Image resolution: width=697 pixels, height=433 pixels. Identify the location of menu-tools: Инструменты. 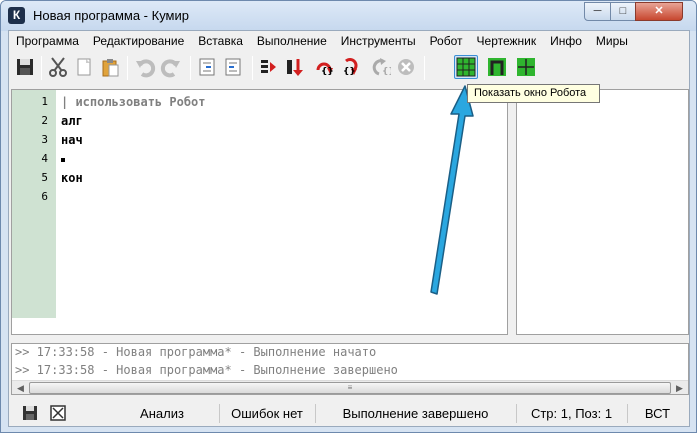
(378, 41).